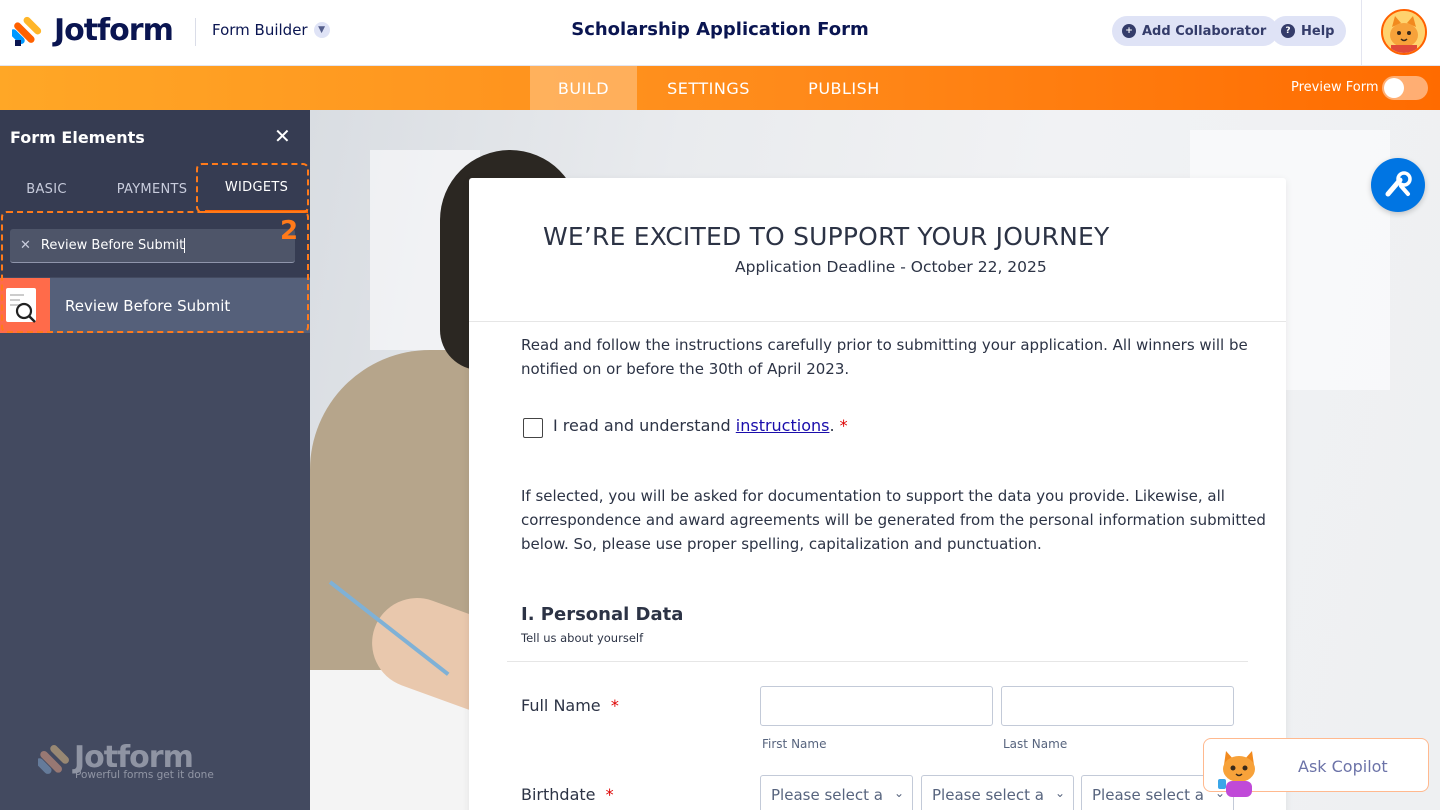 Image resolution: width=1440 pixels, height=810 pixels. I want to click on full-name-label: Full Name *, so click(570, 705).